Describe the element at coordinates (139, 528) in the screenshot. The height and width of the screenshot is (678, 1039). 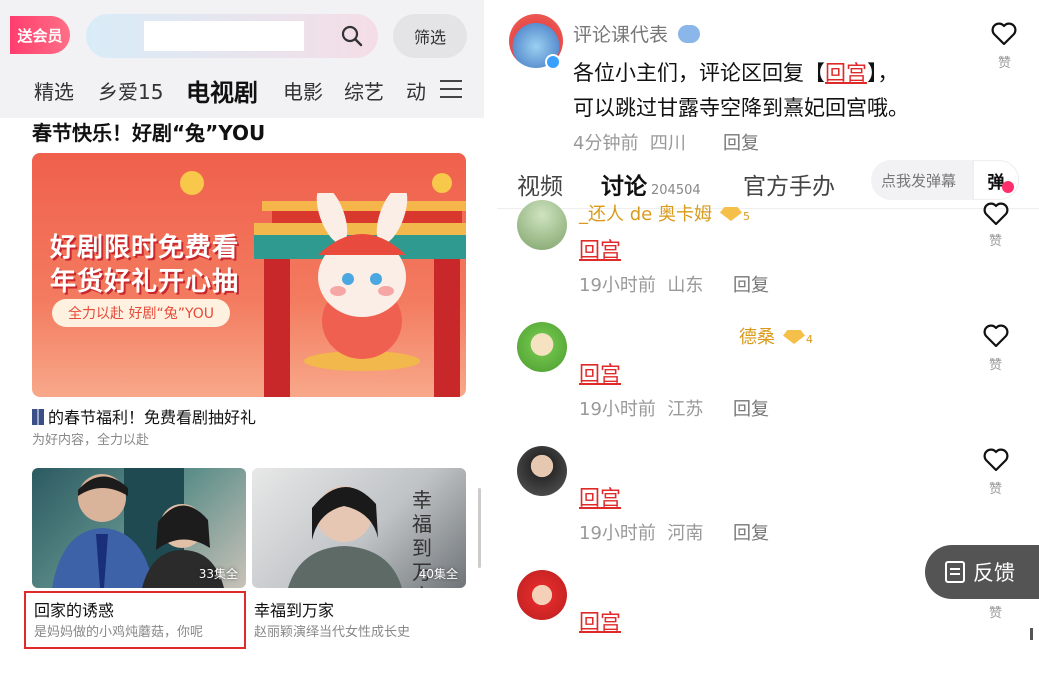
I see `drama-thumbnail-1: 33集全` at that location.